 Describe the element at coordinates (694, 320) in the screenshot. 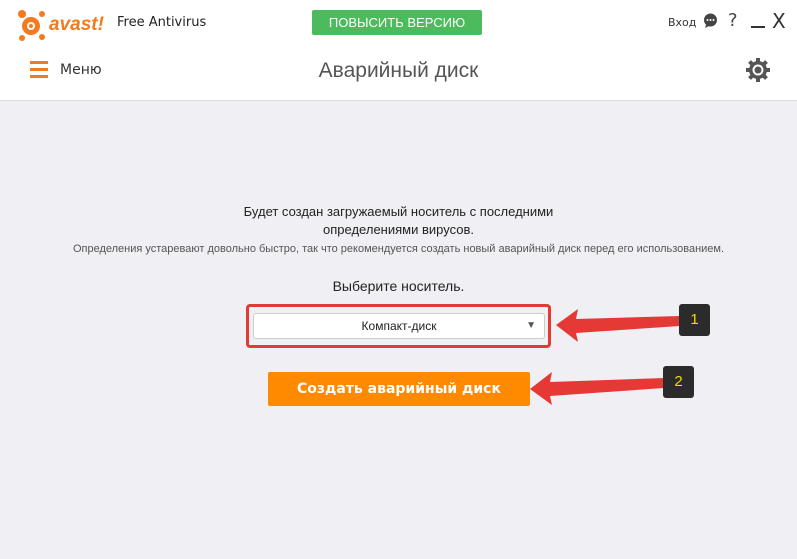

I see `annotation-badge-1: 1` at that location.